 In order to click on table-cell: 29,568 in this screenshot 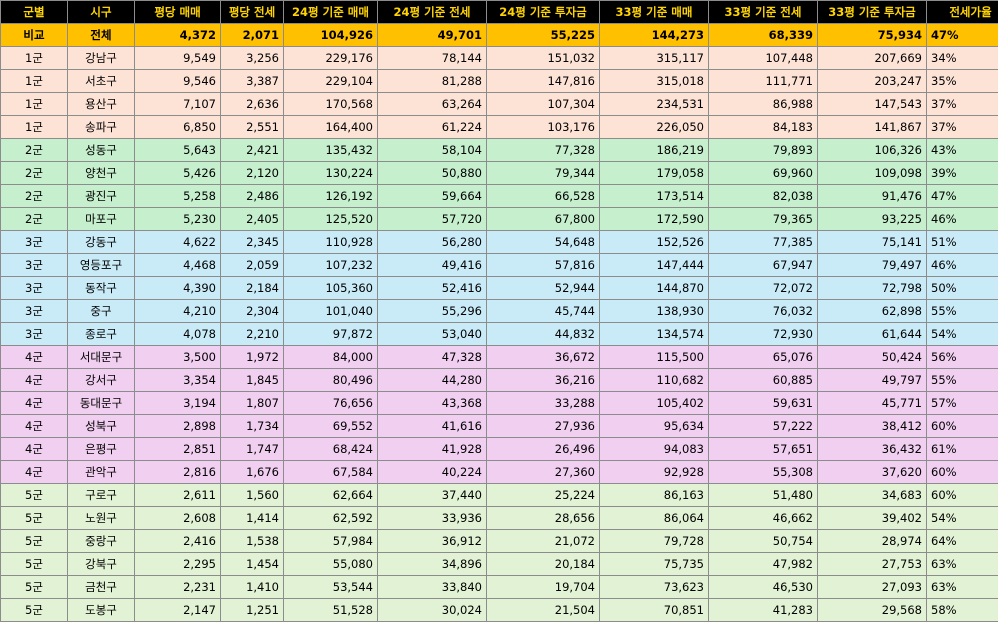, I will do `click(872, 610)`.